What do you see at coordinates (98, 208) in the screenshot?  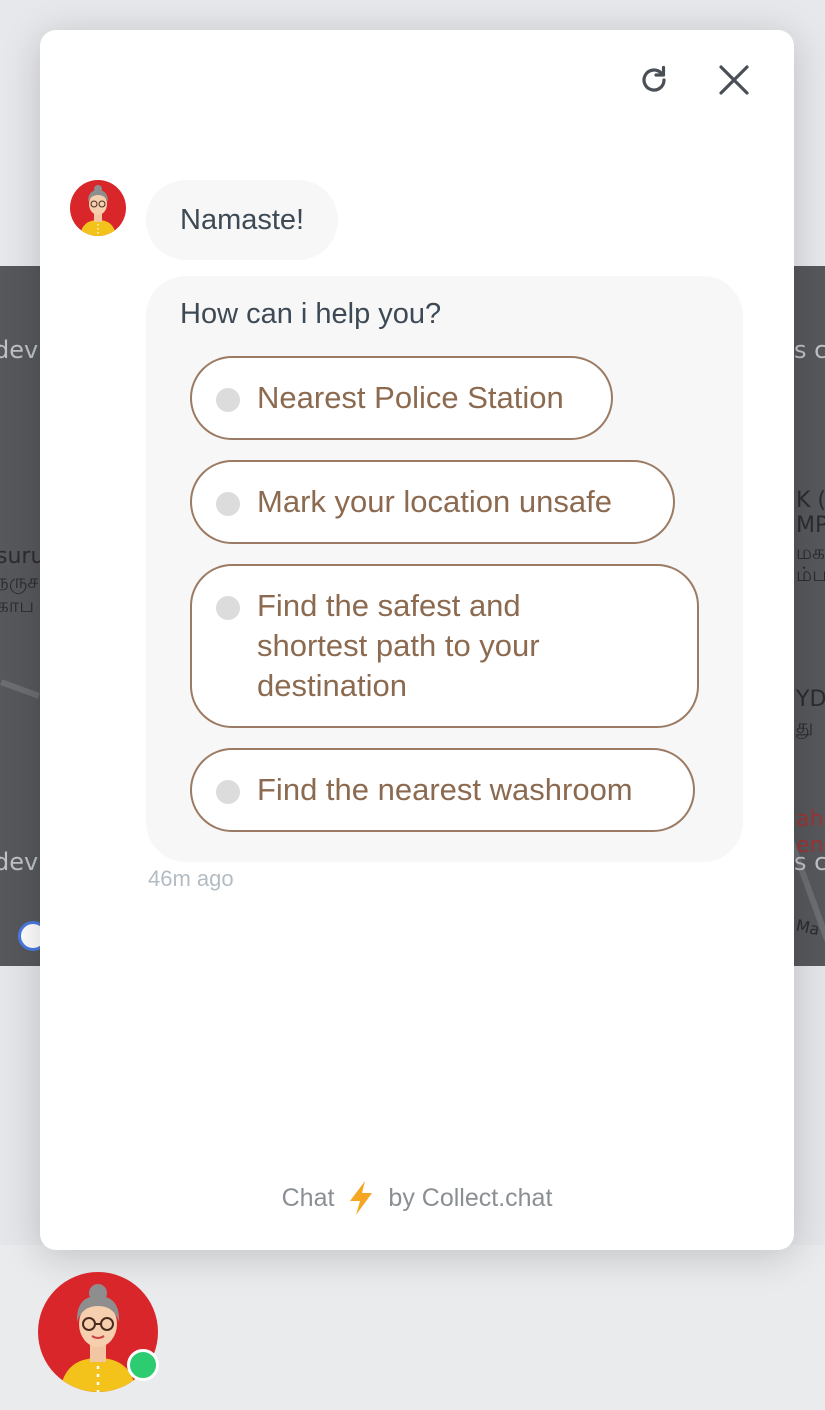 I see `bot-avatar` at bounding box center [98, 208].